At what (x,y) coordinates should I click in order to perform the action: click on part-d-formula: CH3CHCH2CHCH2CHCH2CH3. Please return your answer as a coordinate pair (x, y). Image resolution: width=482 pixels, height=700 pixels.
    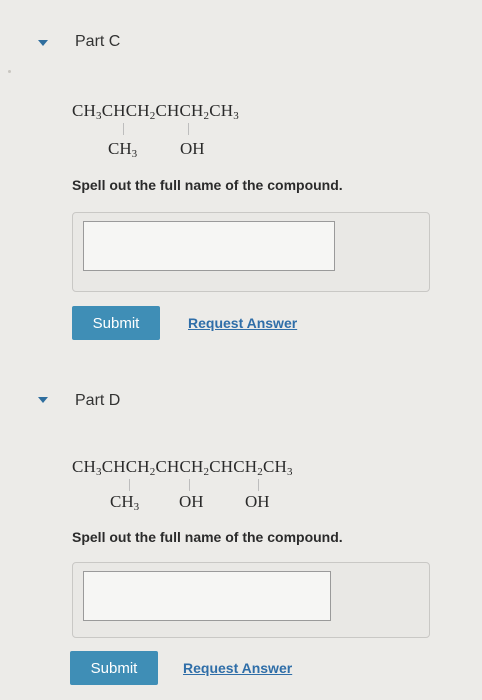
    Looking at the image, I should click on (182, 467).